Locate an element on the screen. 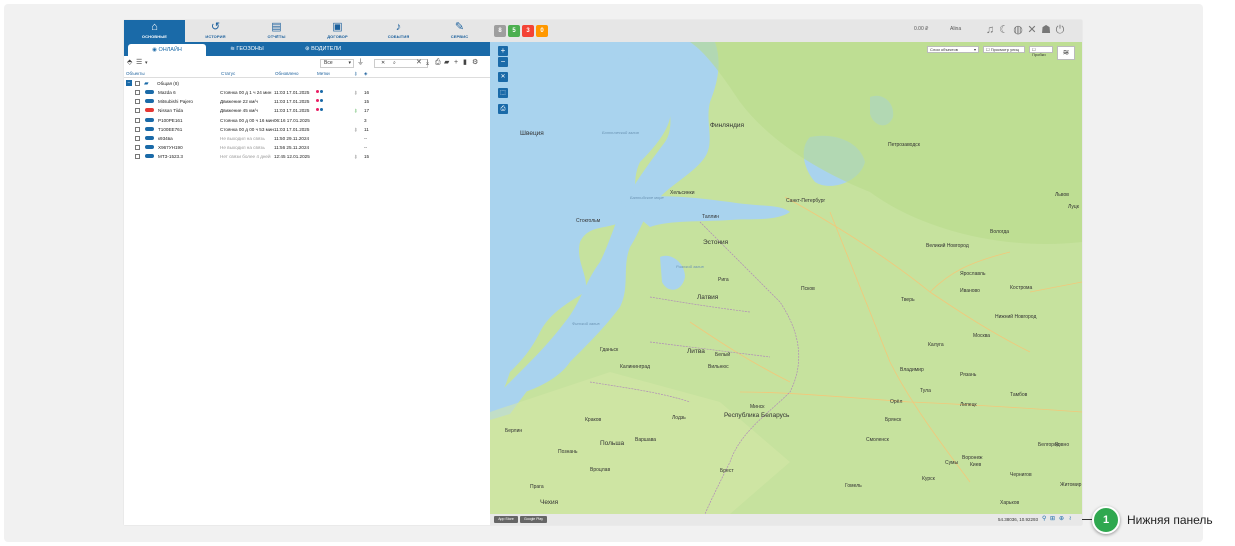 This screenshot has height=546, width=1235. city-label: Краков is located at coordinates (593, 420).